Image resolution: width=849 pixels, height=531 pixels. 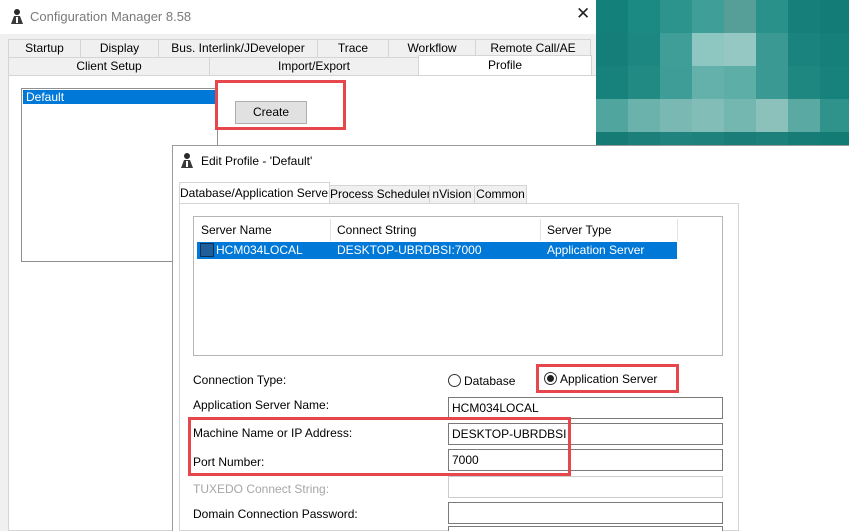 What do you see at coordinates (275, 514) in the screenshot?
I see `domain-password-label: Domain Connection Password:` at bounding box center [275, 514].